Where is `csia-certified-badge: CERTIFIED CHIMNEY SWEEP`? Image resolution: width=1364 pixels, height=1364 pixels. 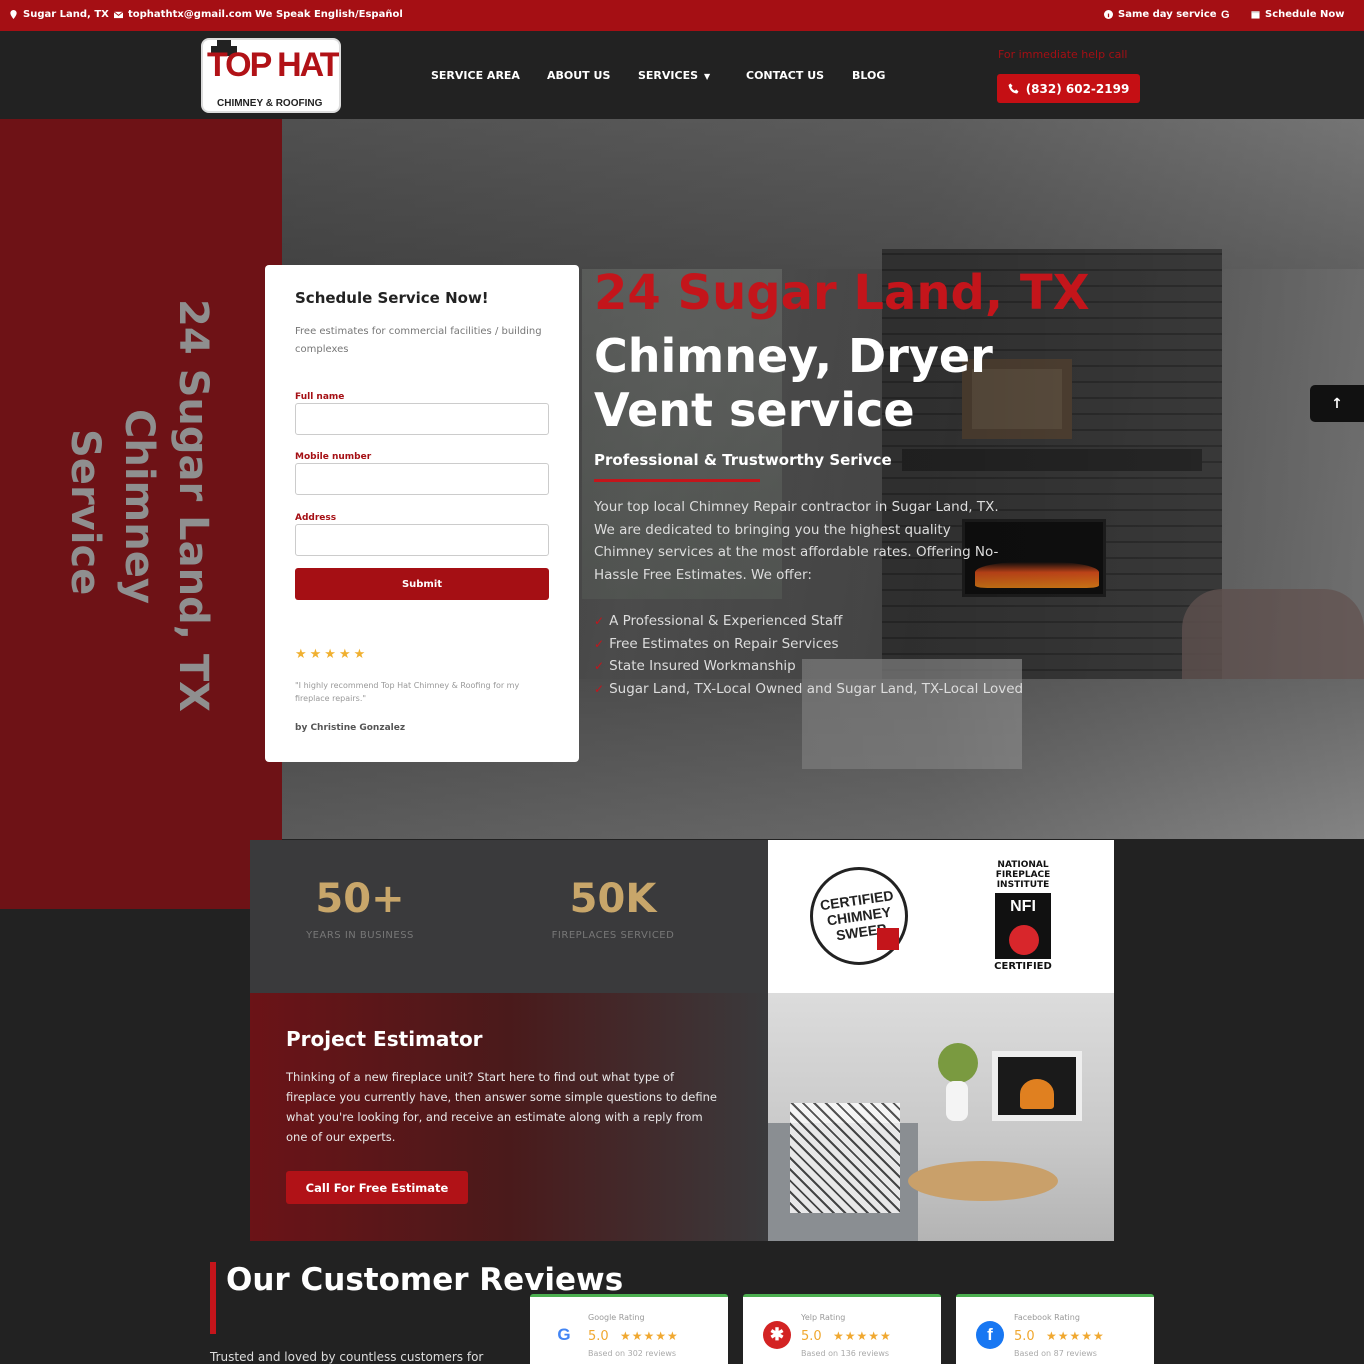 csia-certified-badge: CERTIFIED CHIMNEY SWEEP is located at coordinates (859, 916).